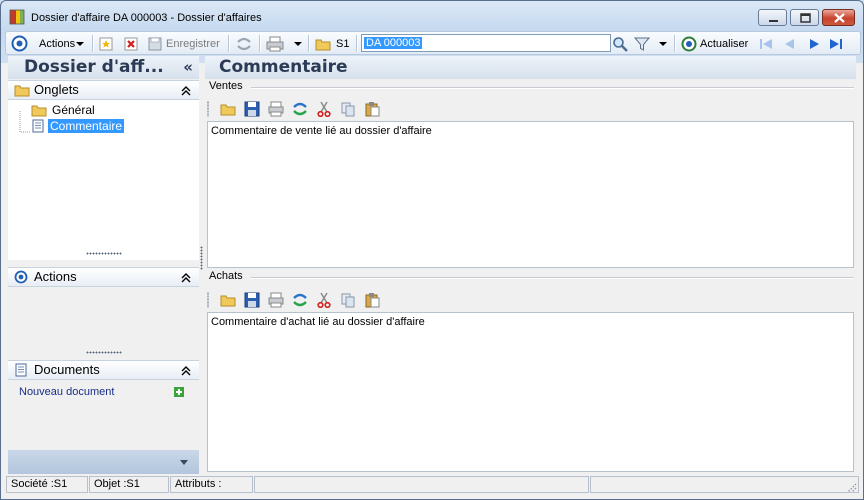  What do you see at coordinates (790, 43) in the screenshot?
I see `previous-record-icon` at bounding box center [790, 43].